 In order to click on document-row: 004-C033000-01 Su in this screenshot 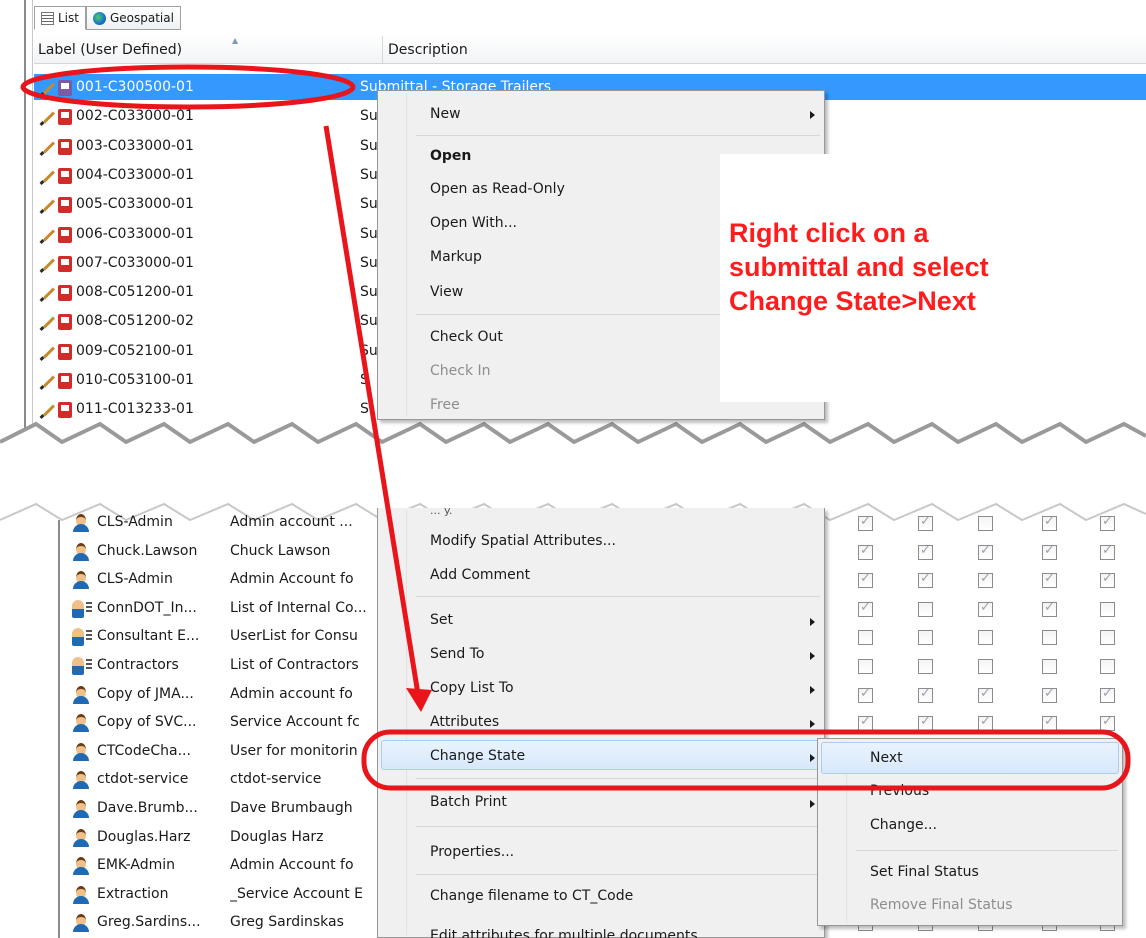, I will do `click(206, 178)`.